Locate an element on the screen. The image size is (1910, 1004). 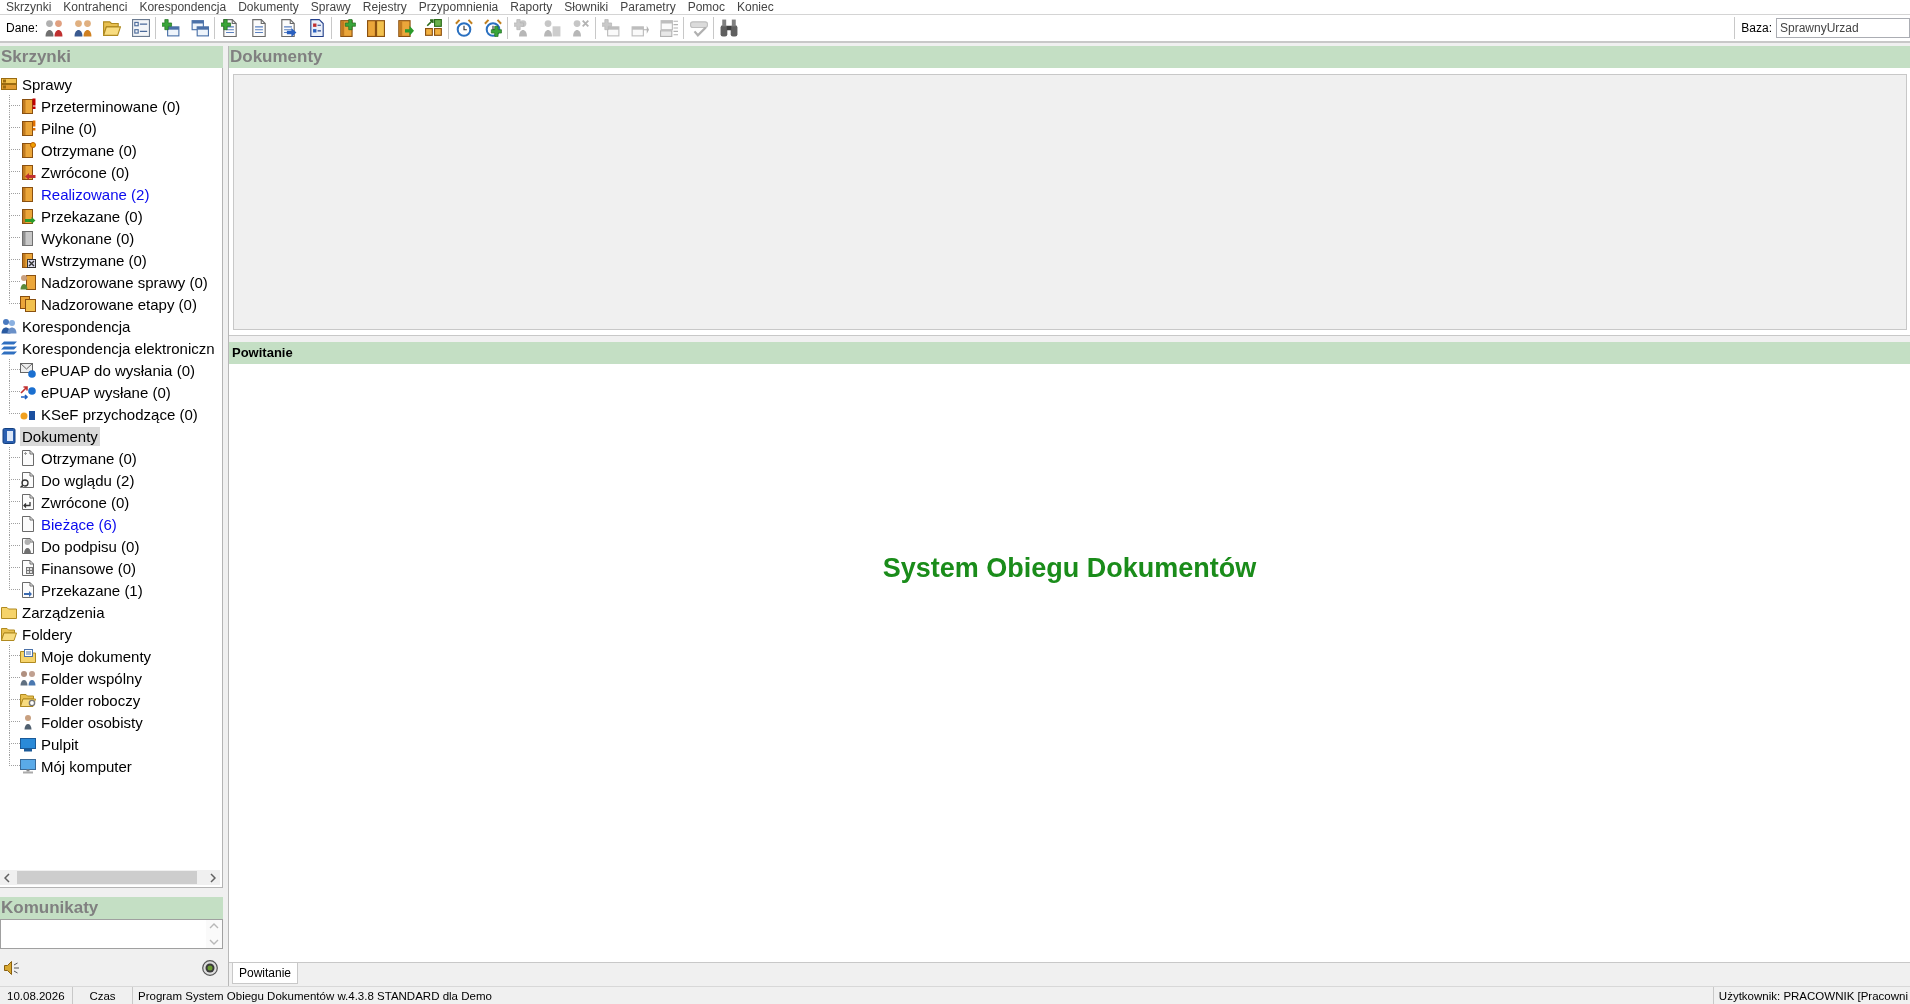
status-text: Użytkownik: PRACOWNIK [Pracowni is located at coordinates (1811, 995).